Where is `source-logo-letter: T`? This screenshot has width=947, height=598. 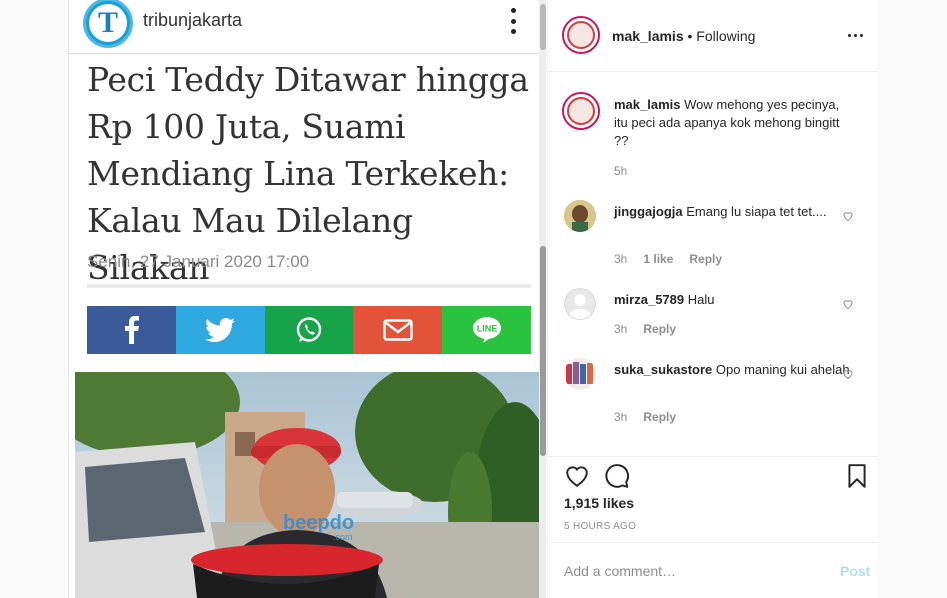
source-logo-letter: T is located at coordinates (108, 23).